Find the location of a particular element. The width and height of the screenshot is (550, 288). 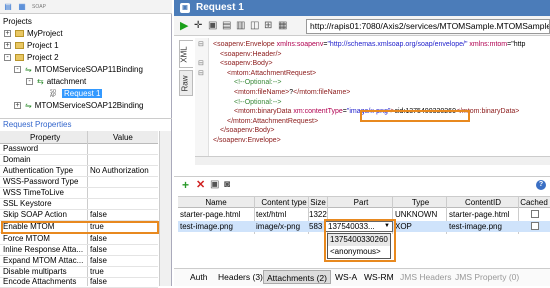

help-icon: ? is located at coordinates (541, 185).